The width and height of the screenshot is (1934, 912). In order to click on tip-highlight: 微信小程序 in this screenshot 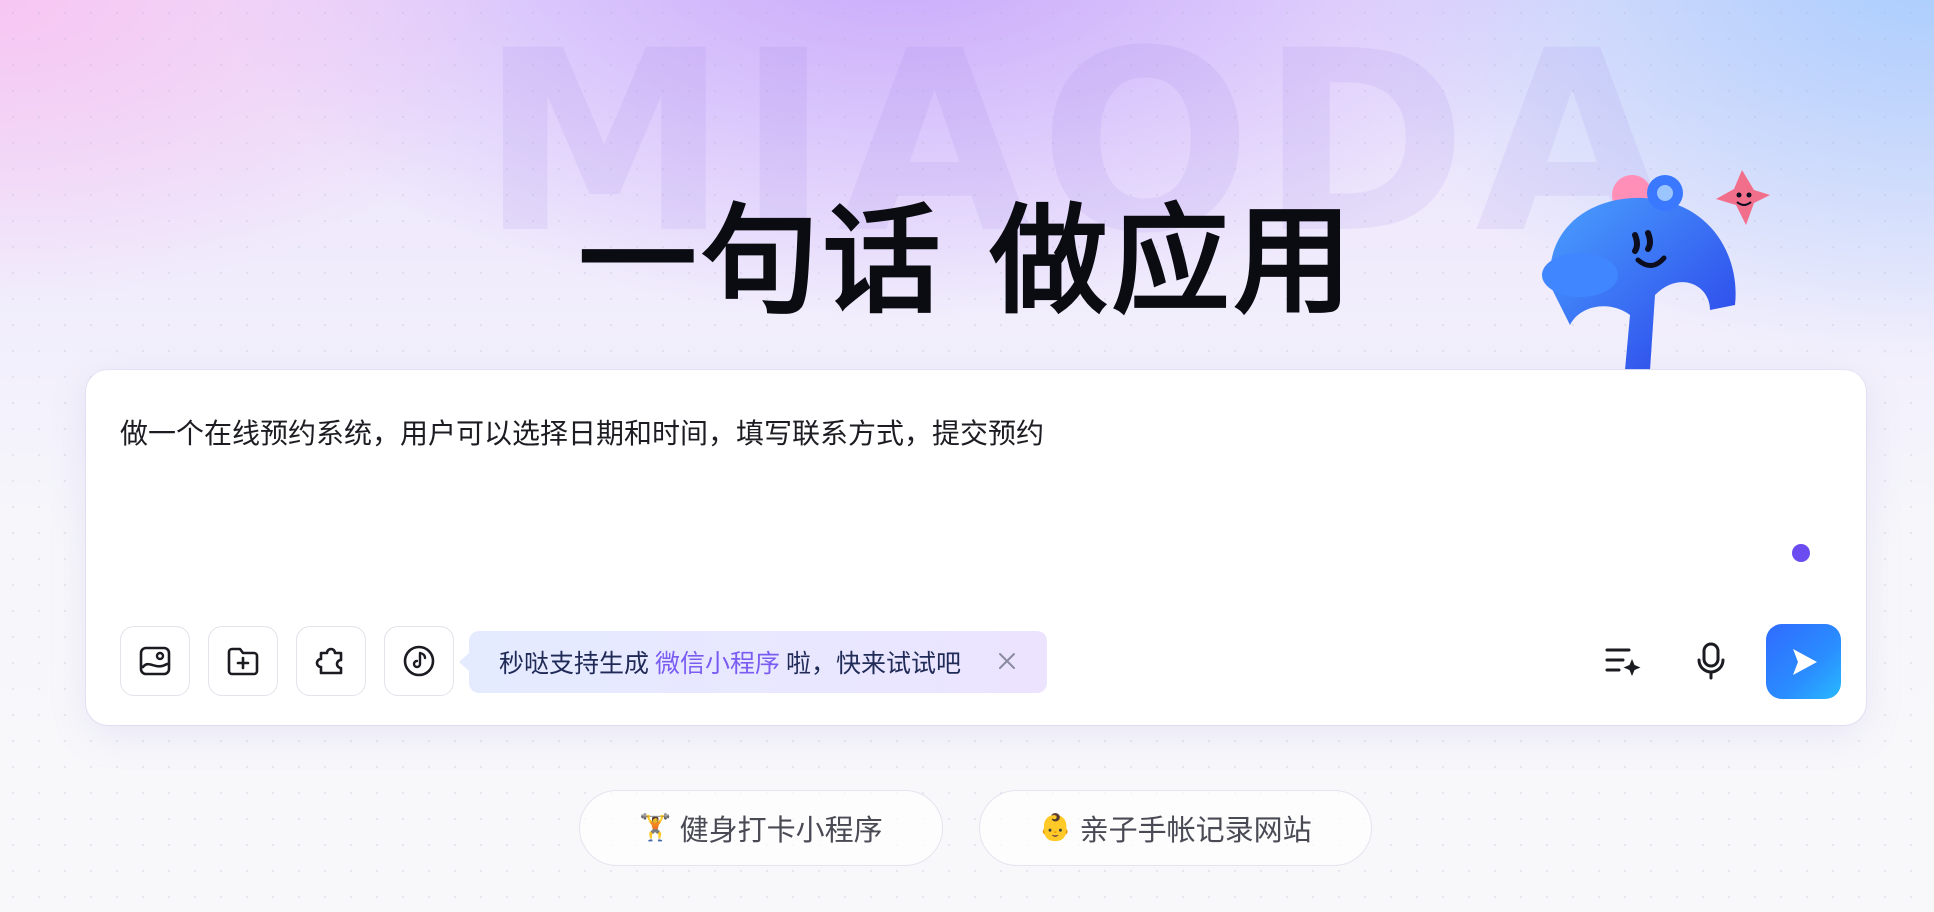, I will do `click(717, 662)`.